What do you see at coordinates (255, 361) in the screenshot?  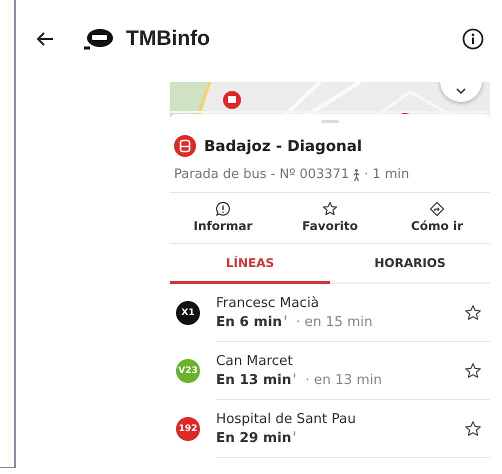 I see `line-destination: Can Marcet` at bounding box center [255, 361].